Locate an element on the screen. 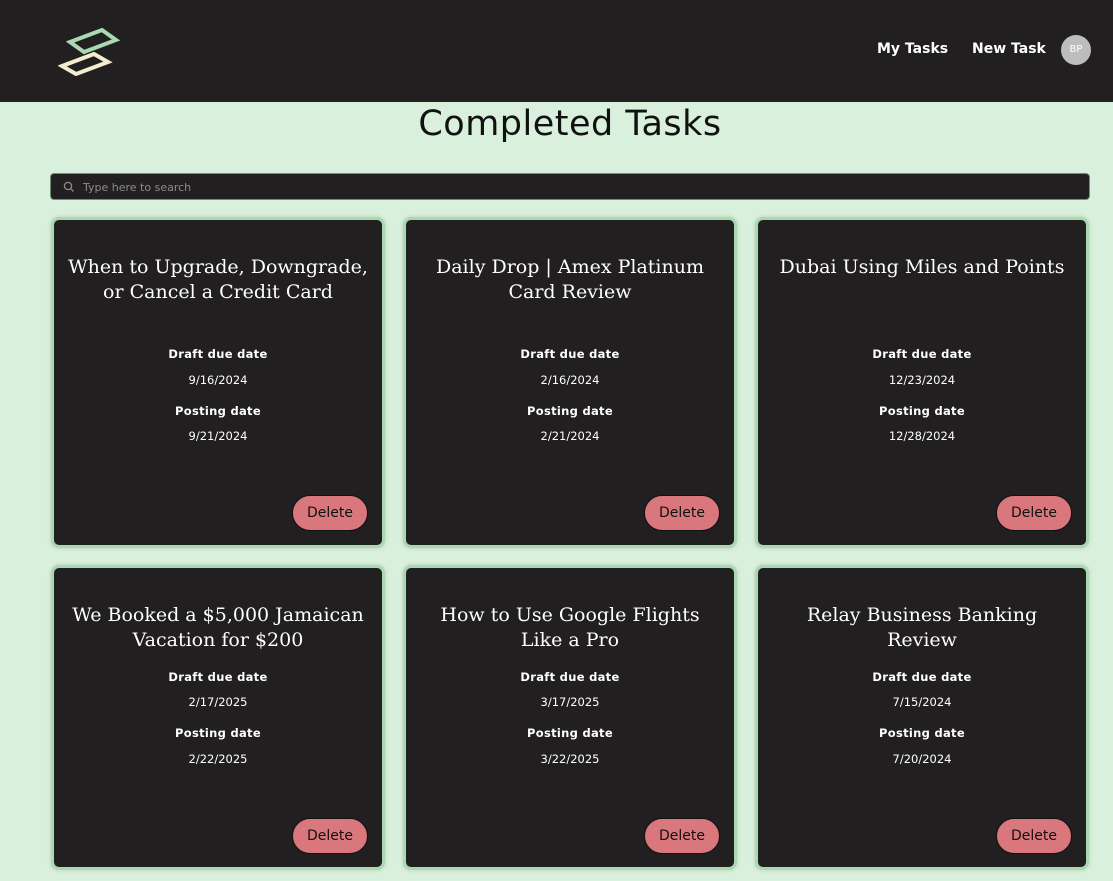 The width and height of the screenshot is (1113, 881). posting-date-value: 2/21/2024 is located at coordinates (570, 436).